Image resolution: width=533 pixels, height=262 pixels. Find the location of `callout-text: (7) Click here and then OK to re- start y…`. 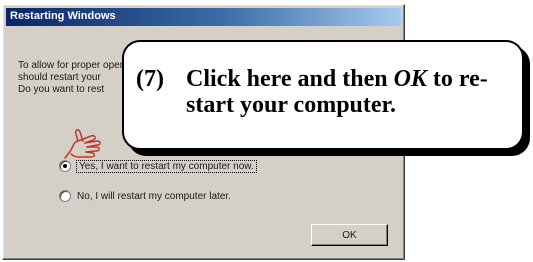

callout-text: (7) Click here and then OK to re- start y… is located at coordinates (324, 92).